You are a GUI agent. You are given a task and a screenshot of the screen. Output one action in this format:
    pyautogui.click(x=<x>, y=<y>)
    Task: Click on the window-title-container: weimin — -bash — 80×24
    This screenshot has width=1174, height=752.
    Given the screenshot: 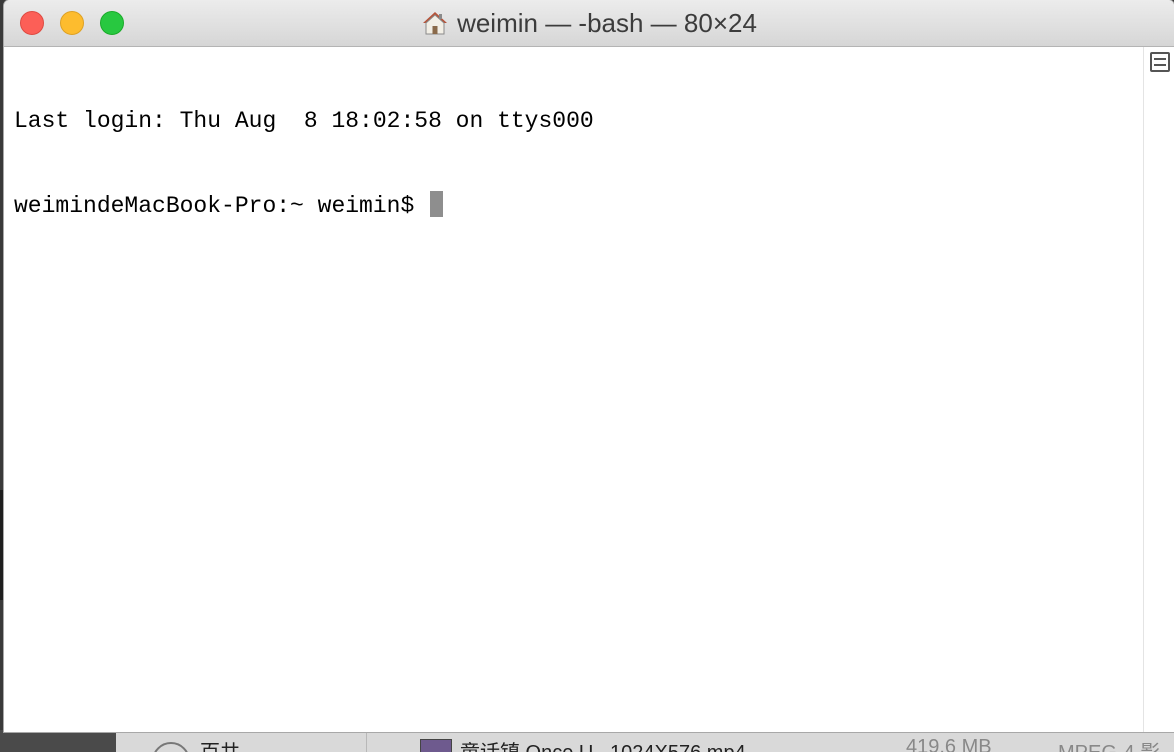 What is the action you would take?
    pyautogui.click(x=589, y=23)
    